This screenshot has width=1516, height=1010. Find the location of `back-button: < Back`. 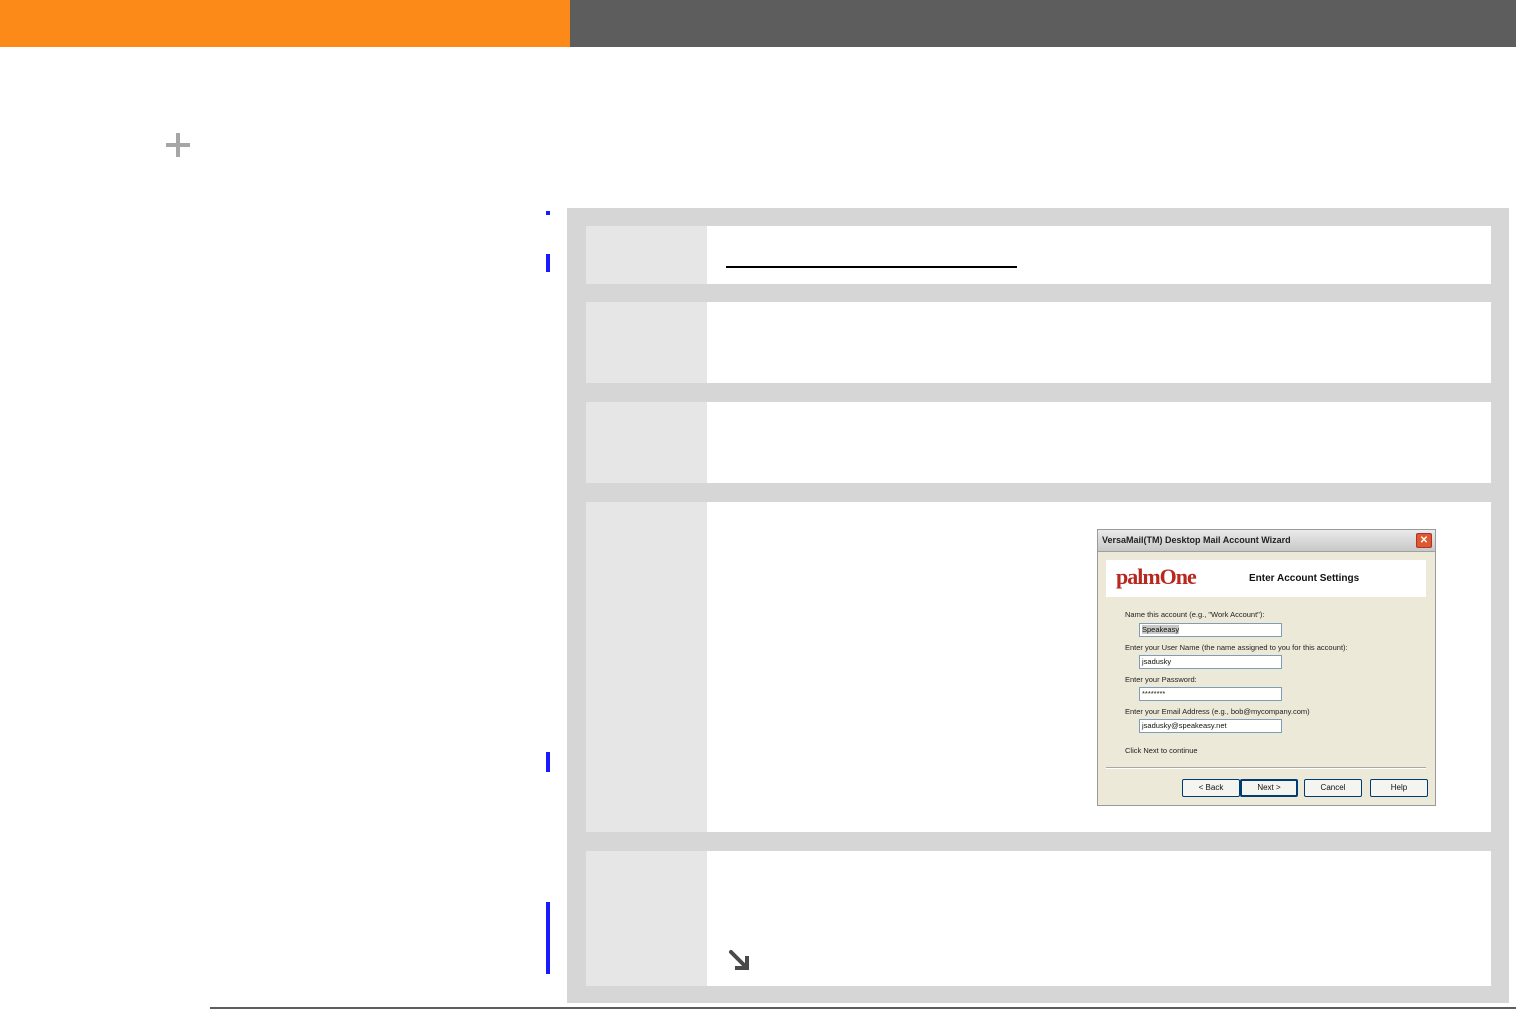

back-button: < Back is located at coordinates (1211, 788).